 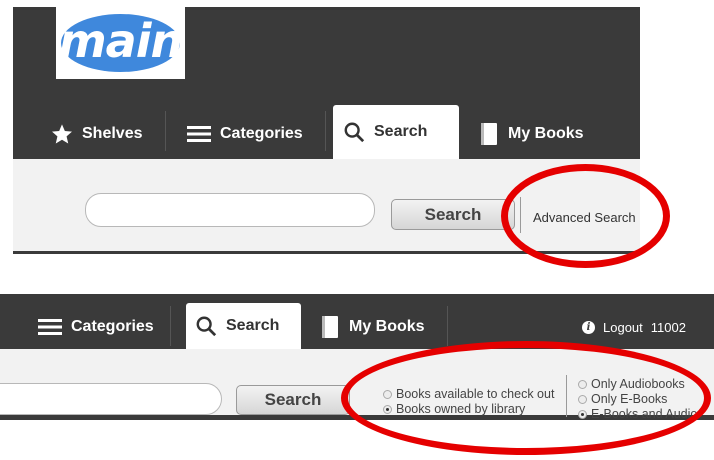 I want to click on radio-only-ebooks: Only E-Books, so click(x=622, y=399).